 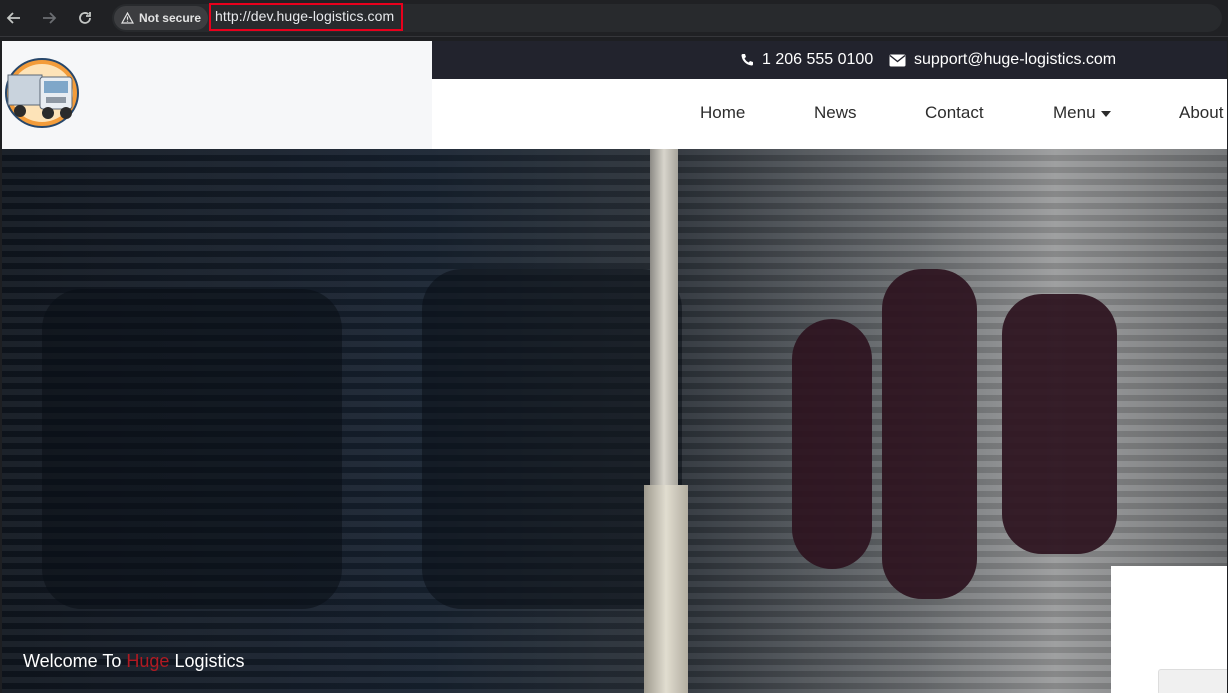 I want to click on phone-icon, so click(x=747, y=60).